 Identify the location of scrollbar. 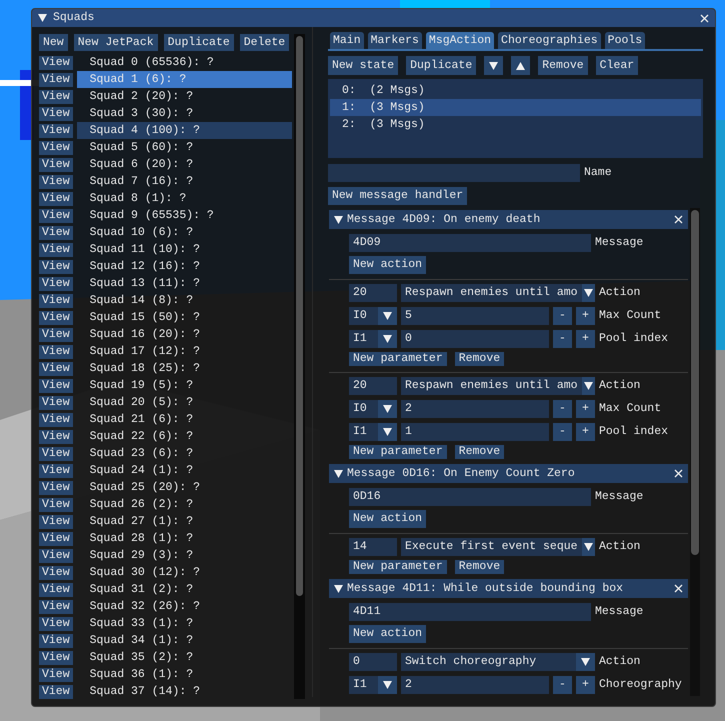
(695, 452).